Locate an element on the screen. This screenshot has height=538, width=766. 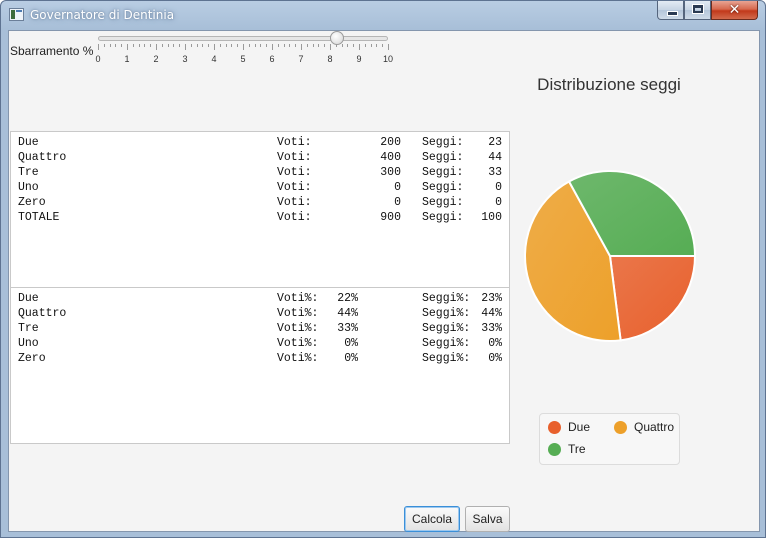
legend-label: Due is located at coordinates (579, 427).